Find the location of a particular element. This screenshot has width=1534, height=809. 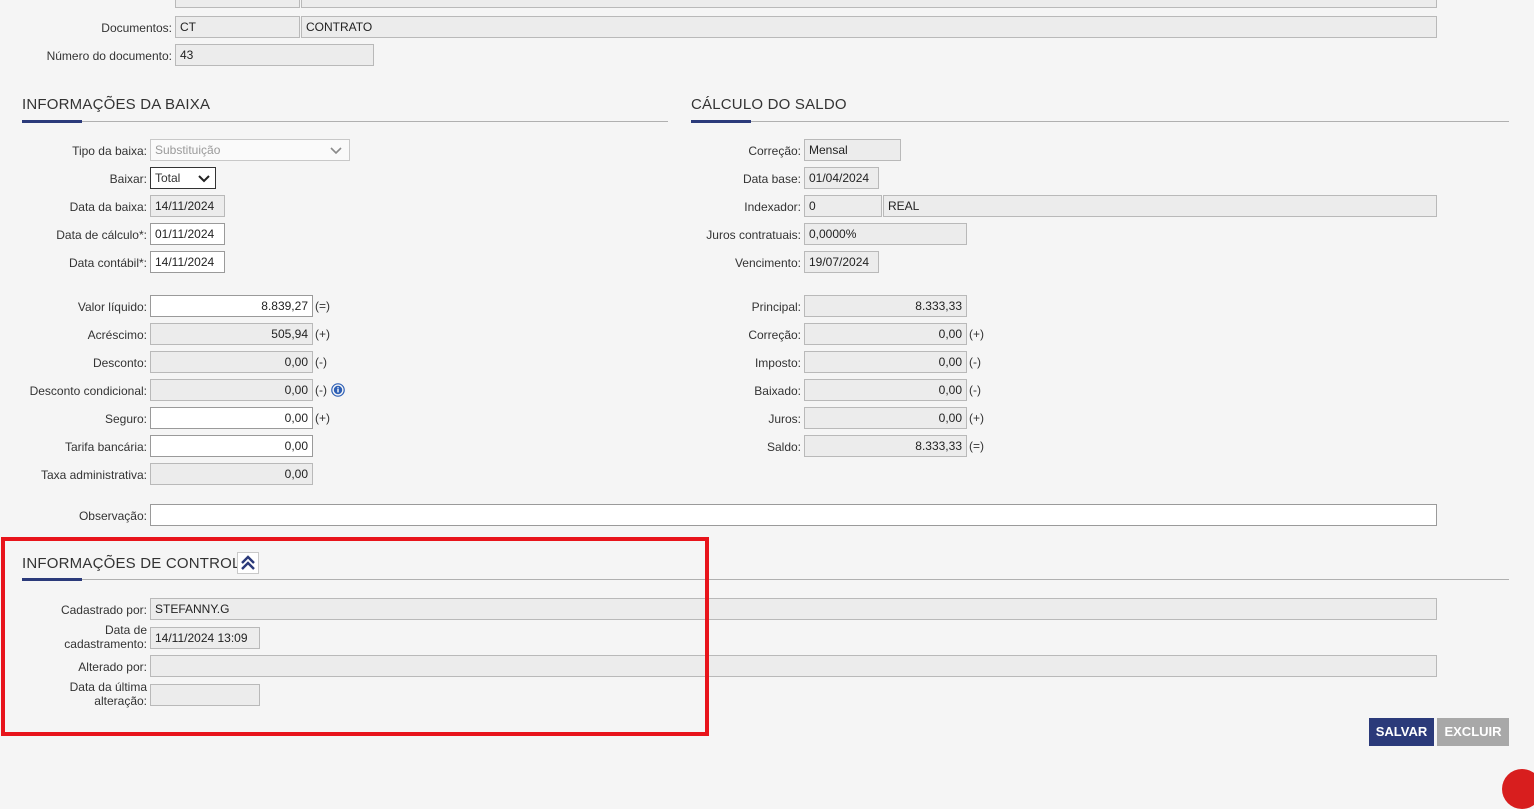

juros-sign: (+) is located at coordinates (976, 418).